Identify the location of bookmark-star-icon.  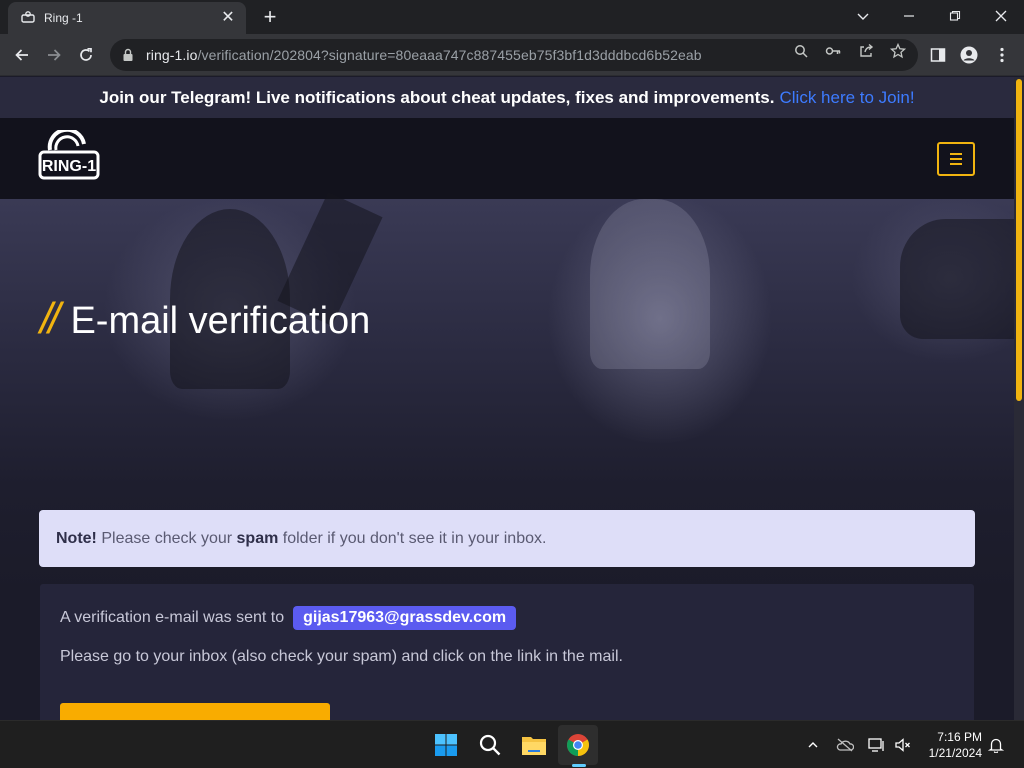
(898, 51).